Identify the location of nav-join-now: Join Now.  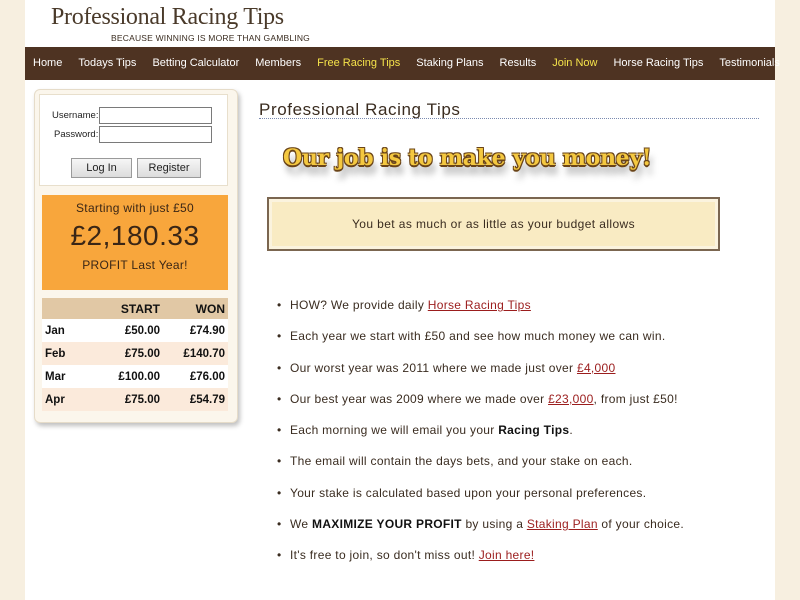
(574, 63).